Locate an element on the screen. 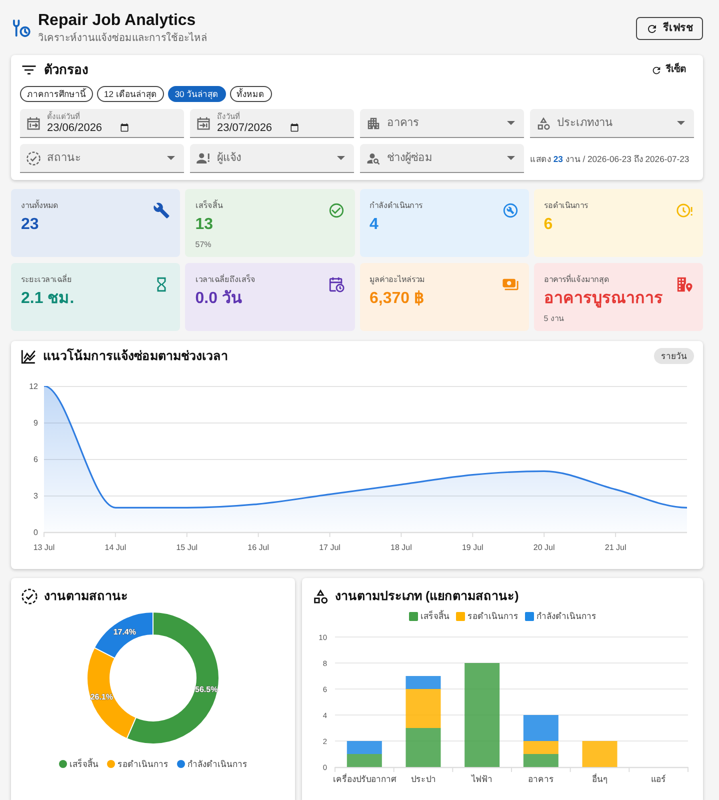 This screenshot has width=719, height=800. y-axis-label: 0 is located at coordinates (36, 532).